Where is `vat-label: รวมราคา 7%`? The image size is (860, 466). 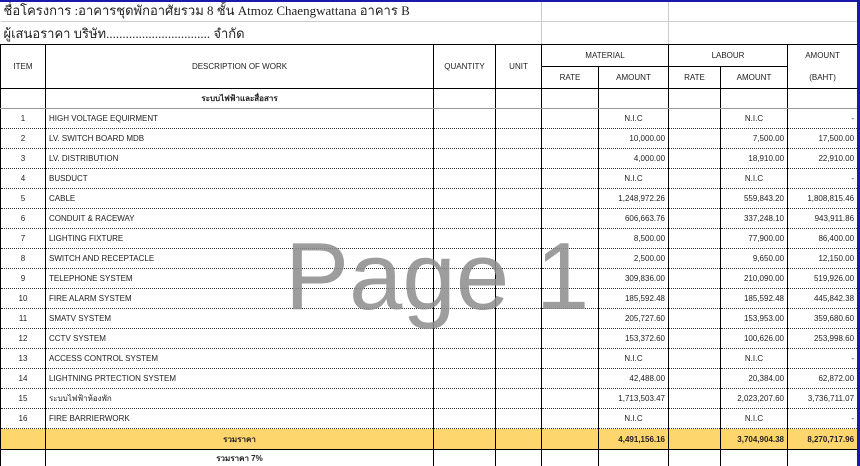 vat-label: รวมราคา 7% is located at coordinates (239, 457).